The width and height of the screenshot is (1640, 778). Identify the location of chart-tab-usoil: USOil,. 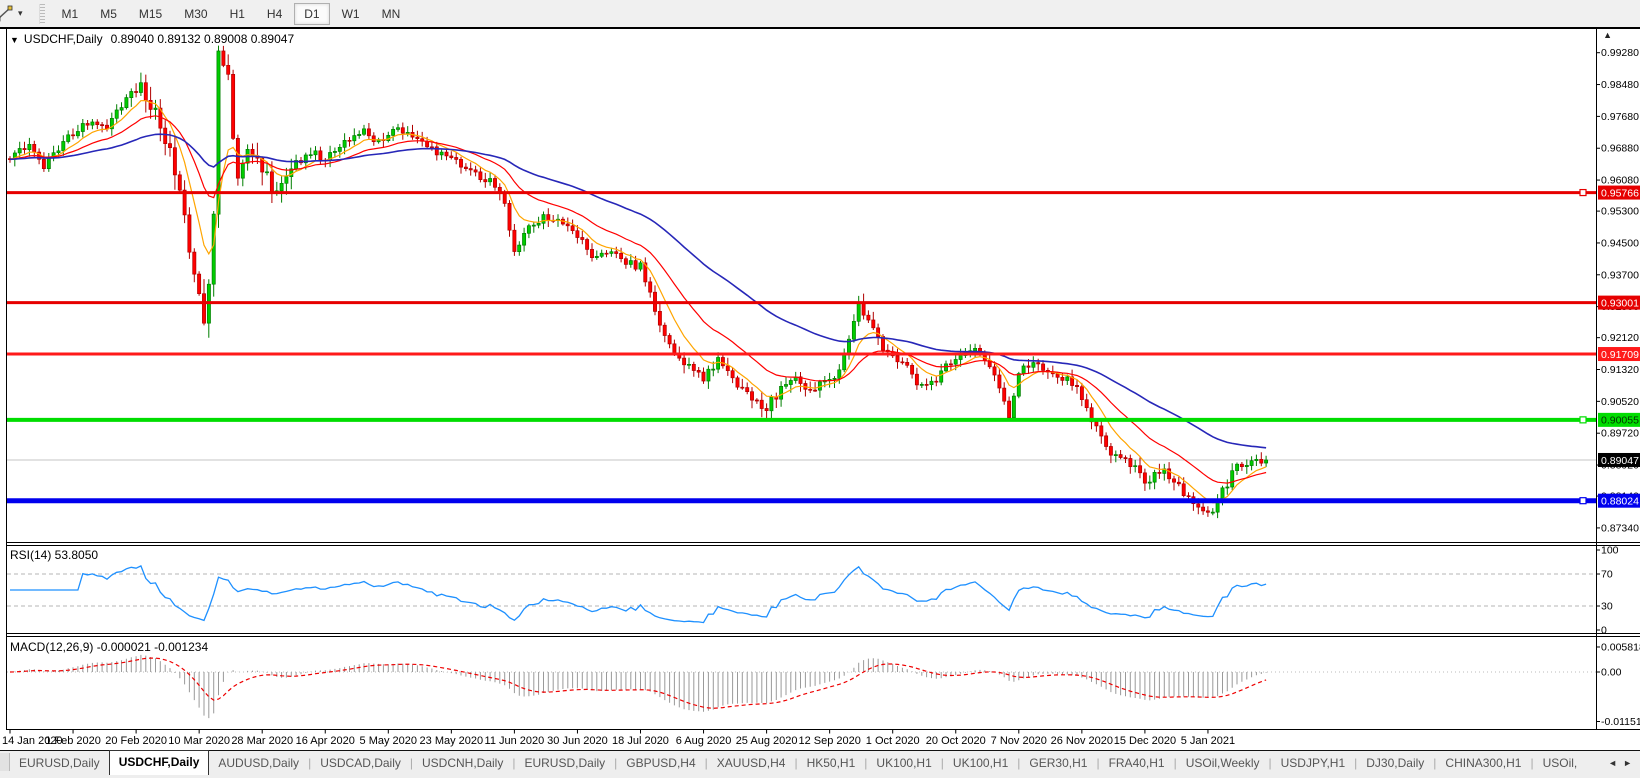
(1560, 763).